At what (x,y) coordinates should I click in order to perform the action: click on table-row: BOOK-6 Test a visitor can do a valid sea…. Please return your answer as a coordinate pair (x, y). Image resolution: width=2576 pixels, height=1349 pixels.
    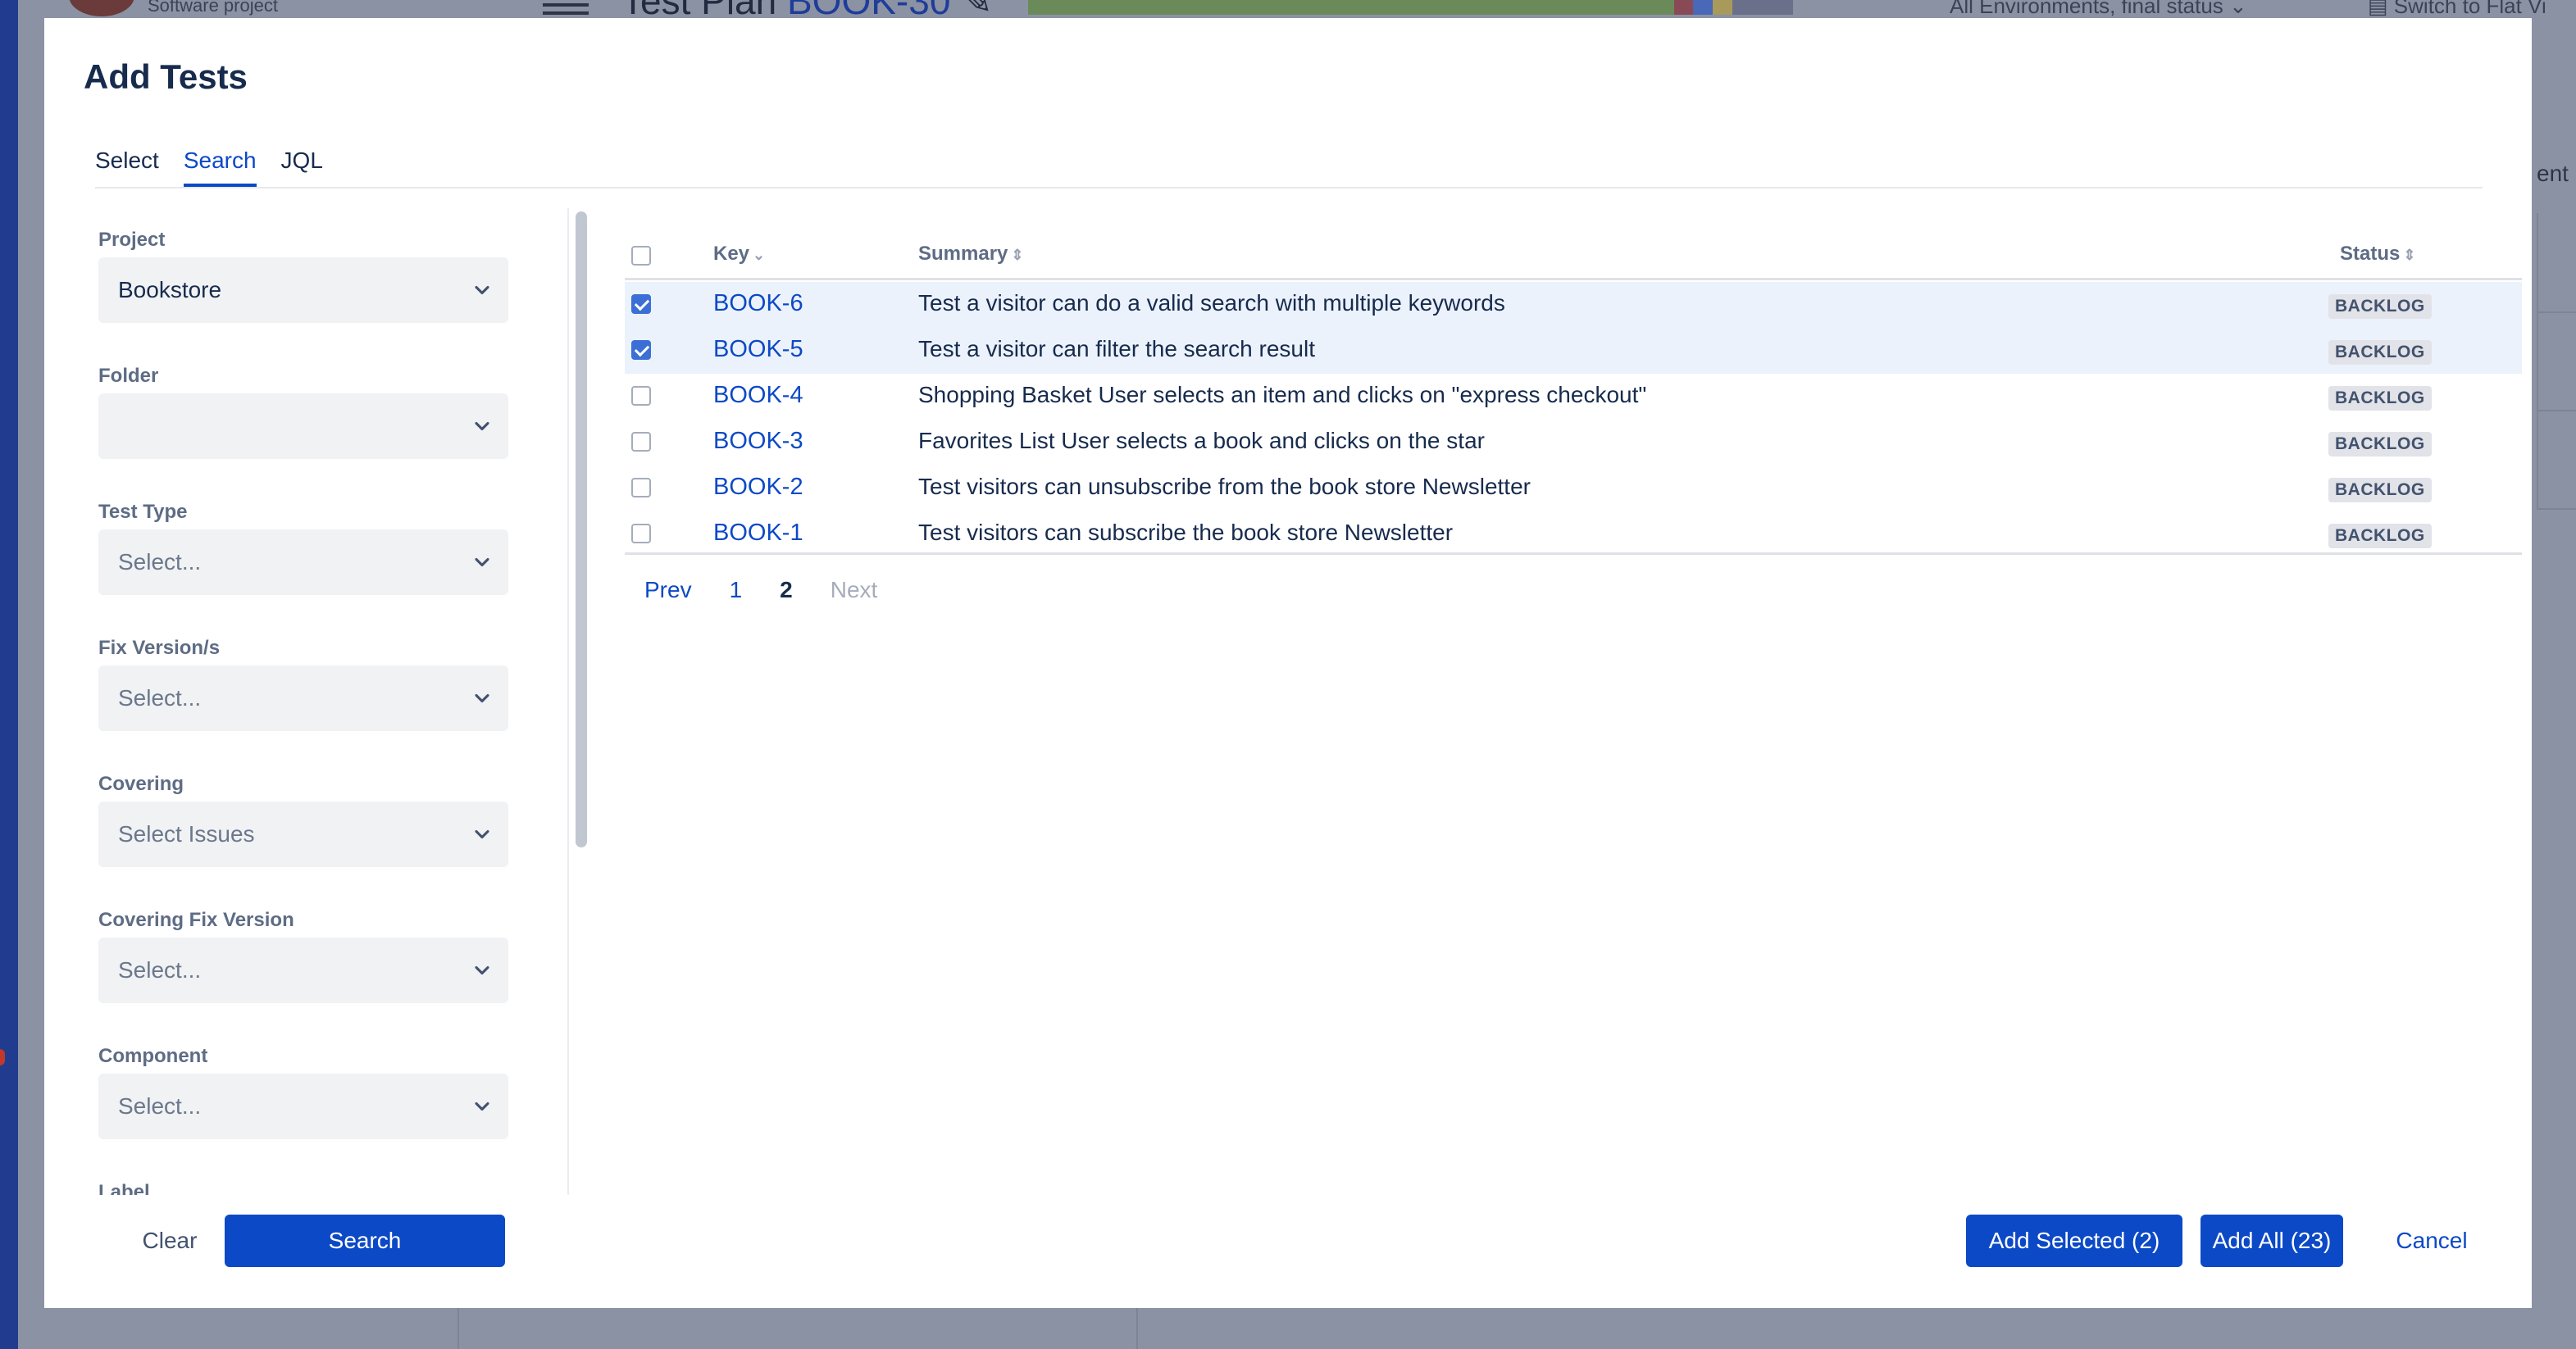
    Looking at the image, I should click on (1573, 305).